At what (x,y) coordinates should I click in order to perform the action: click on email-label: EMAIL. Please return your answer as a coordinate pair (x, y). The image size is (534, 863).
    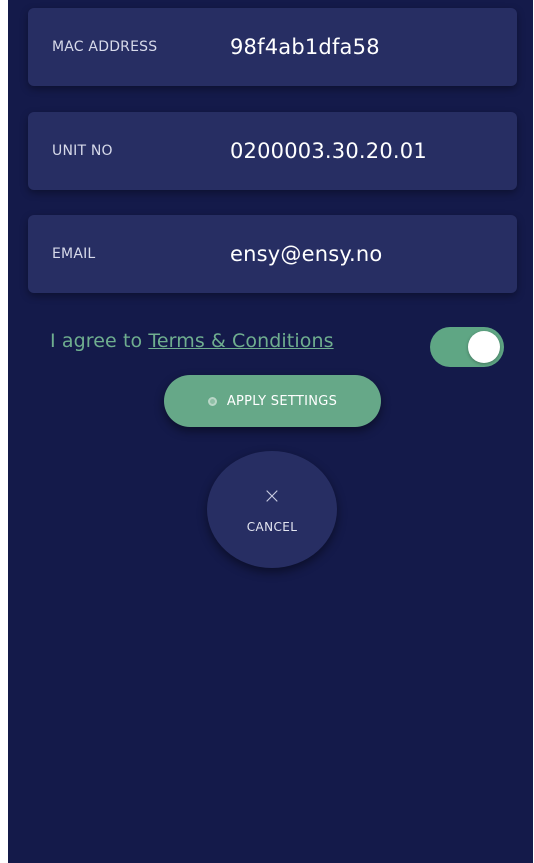
    Looking at the image, I should click on (74, 254).